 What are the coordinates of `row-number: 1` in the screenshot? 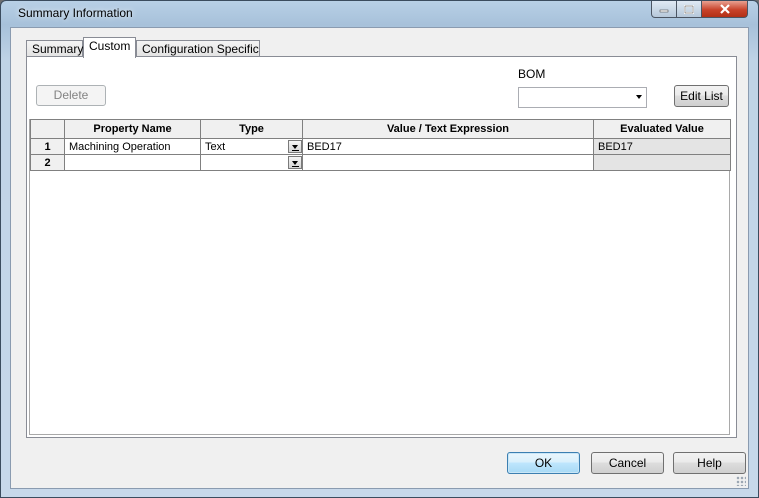 It's located at (47, 146).